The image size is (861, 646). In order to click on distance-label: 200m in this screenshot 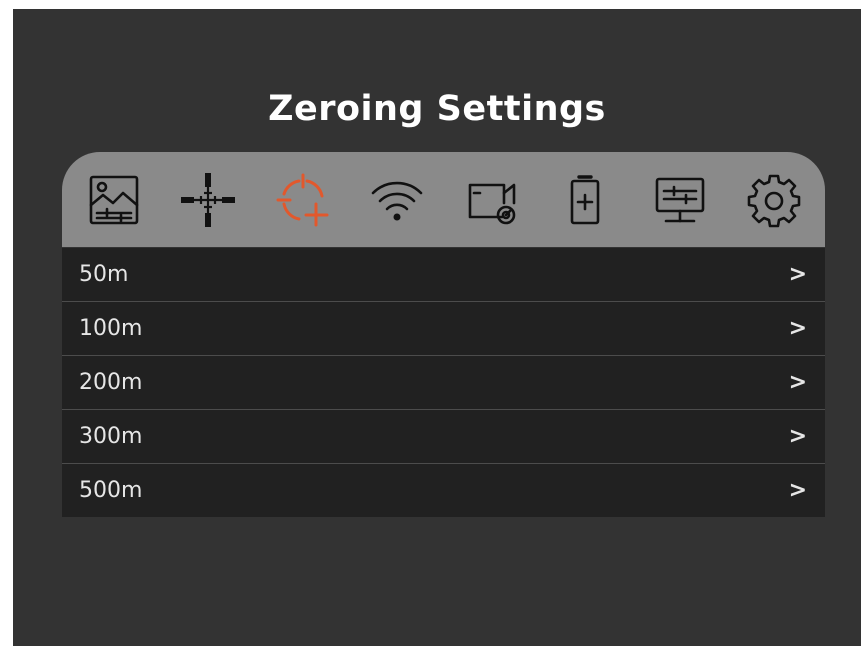, I will do `click(111, 382)`.